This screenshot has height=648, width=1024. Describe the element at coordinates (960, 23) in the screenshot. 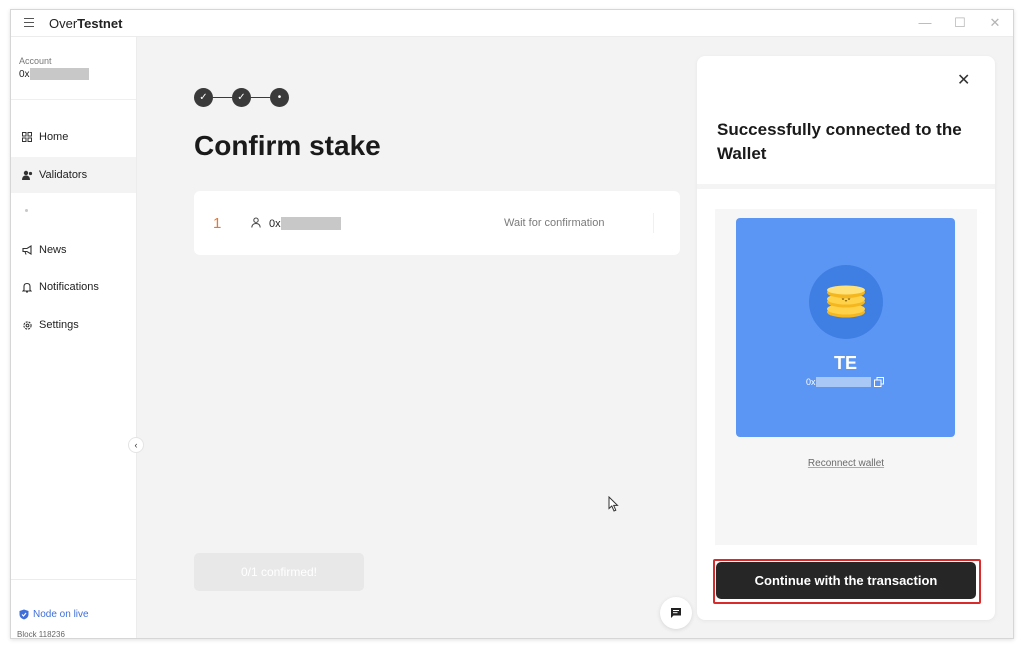

I see `maximize-button: ☐` at that location.